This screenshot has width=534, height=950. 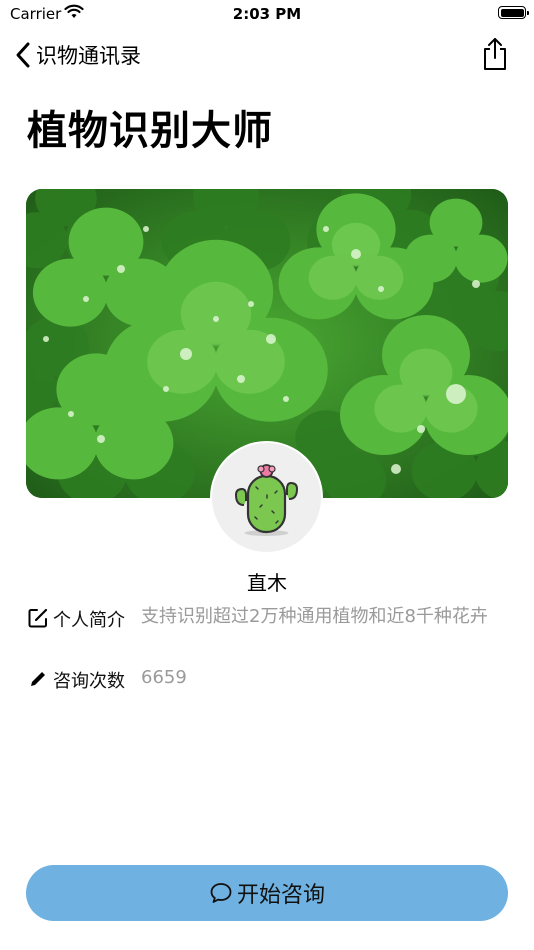 What do you see at coordinates (38, 679) in the screenshot?
I see `pencil-icon` at bounding box center [38, 679].